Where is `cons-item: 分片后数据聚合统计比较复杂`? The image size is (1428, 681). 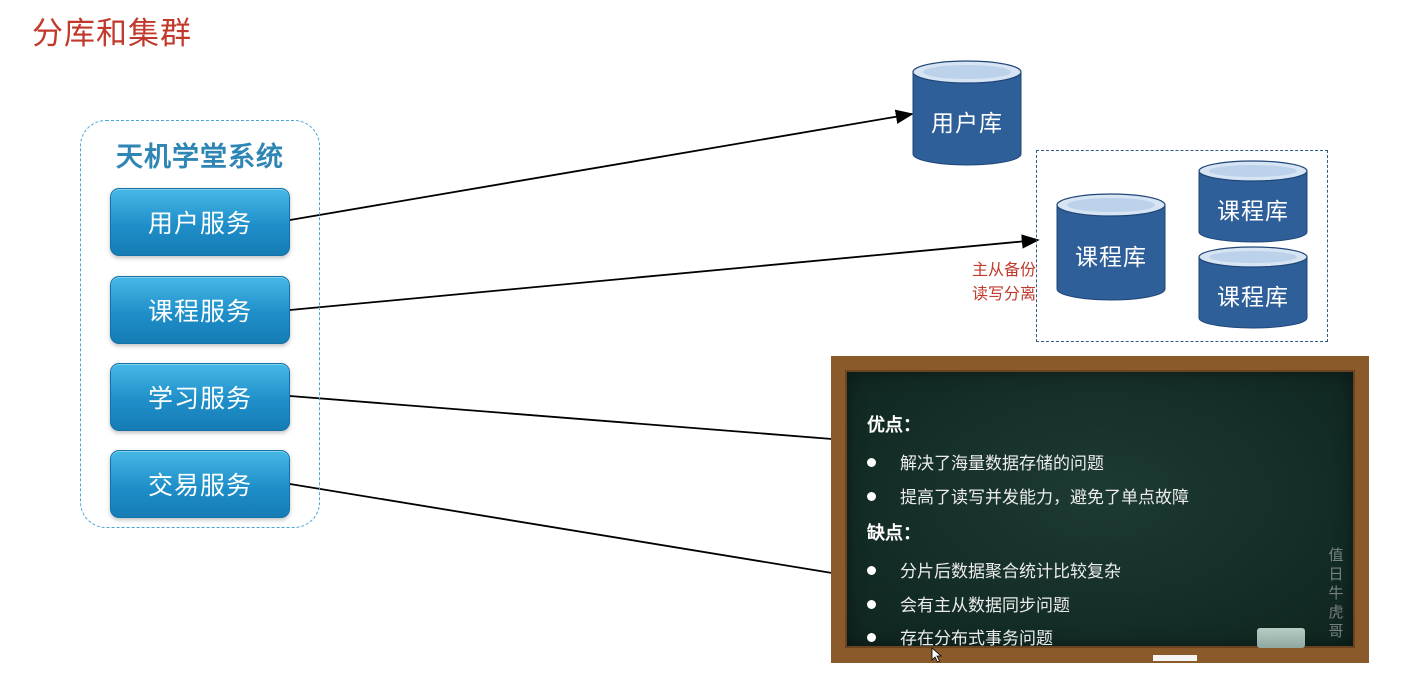
cons-item: 分片后数据聚合统计比较复杂 is located at coordinates (994, 569).